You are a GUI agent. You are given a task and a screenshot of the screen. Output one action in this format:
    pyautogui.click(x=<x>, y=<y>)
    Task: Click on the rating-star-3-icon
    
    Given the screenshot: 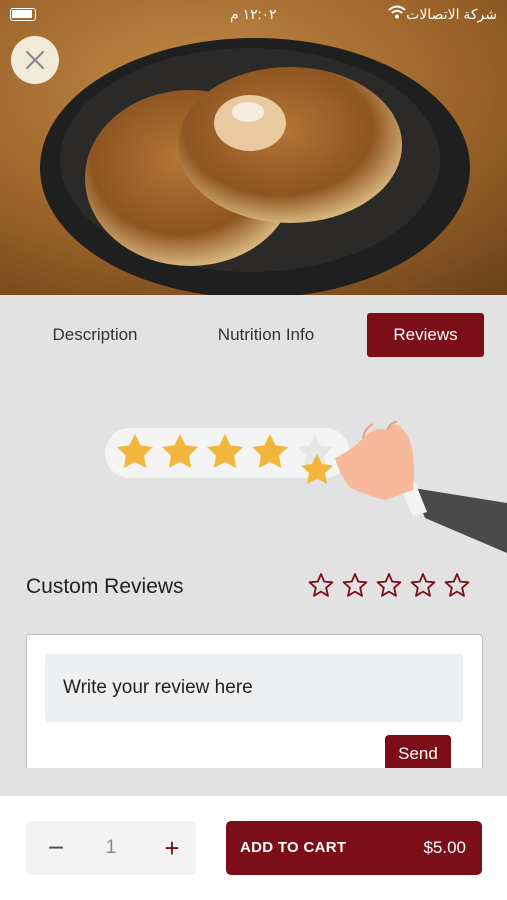 What is the action you would take?
    pyautogui.click(x=389, y=585)
    